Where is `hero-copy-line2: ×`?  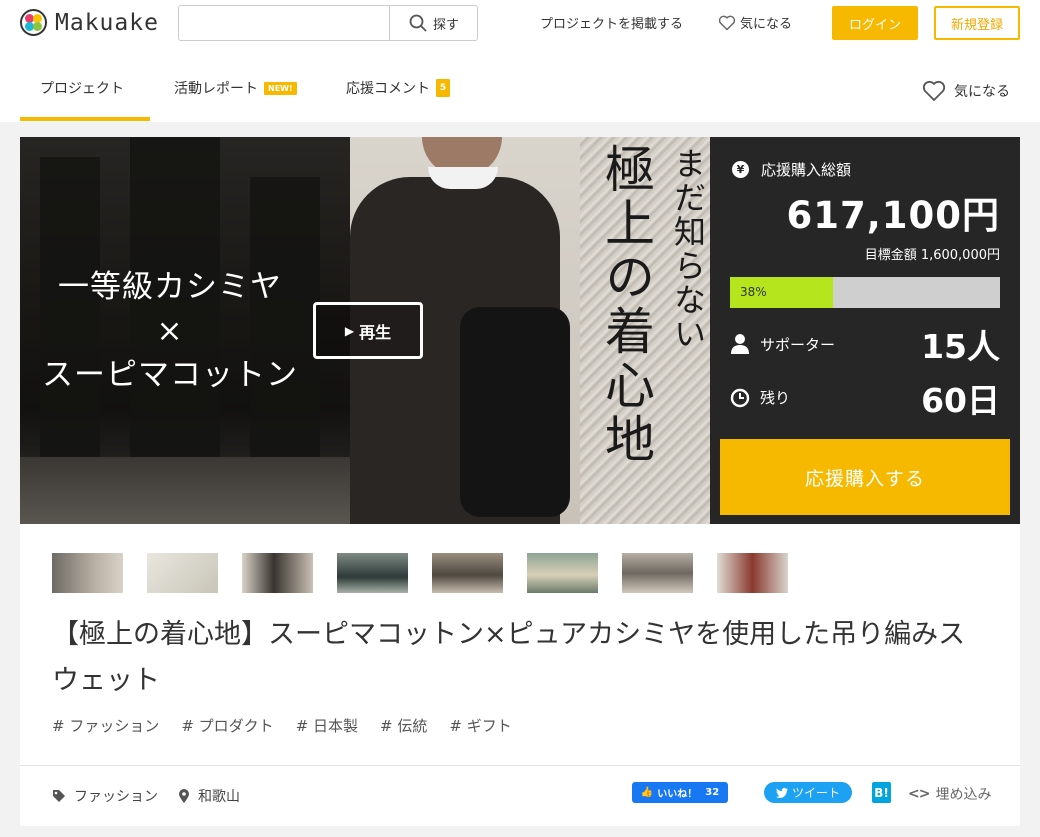 hero-copy-line2: × is located at coordinates (170, 331).